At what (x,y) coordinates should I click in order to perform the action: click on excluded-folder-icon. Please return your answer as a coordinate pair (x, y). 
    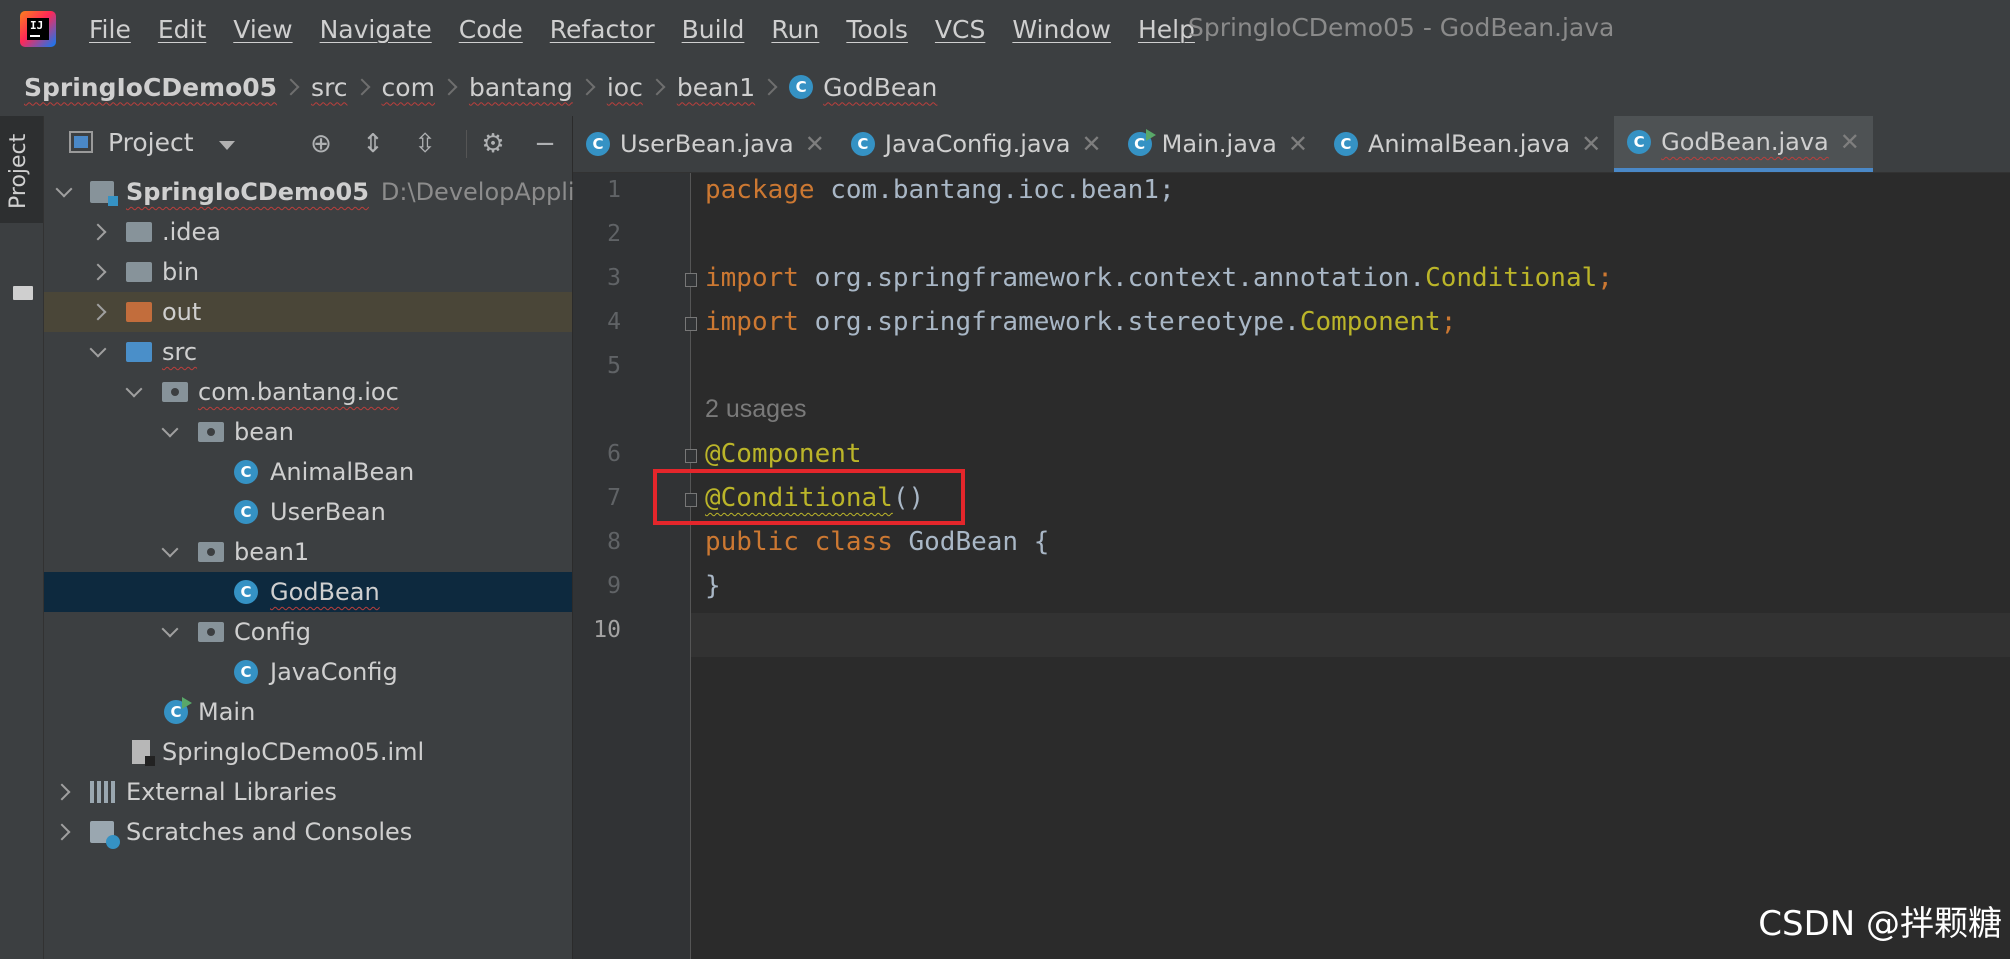
    Looking at the image, I should click on (139, 312).